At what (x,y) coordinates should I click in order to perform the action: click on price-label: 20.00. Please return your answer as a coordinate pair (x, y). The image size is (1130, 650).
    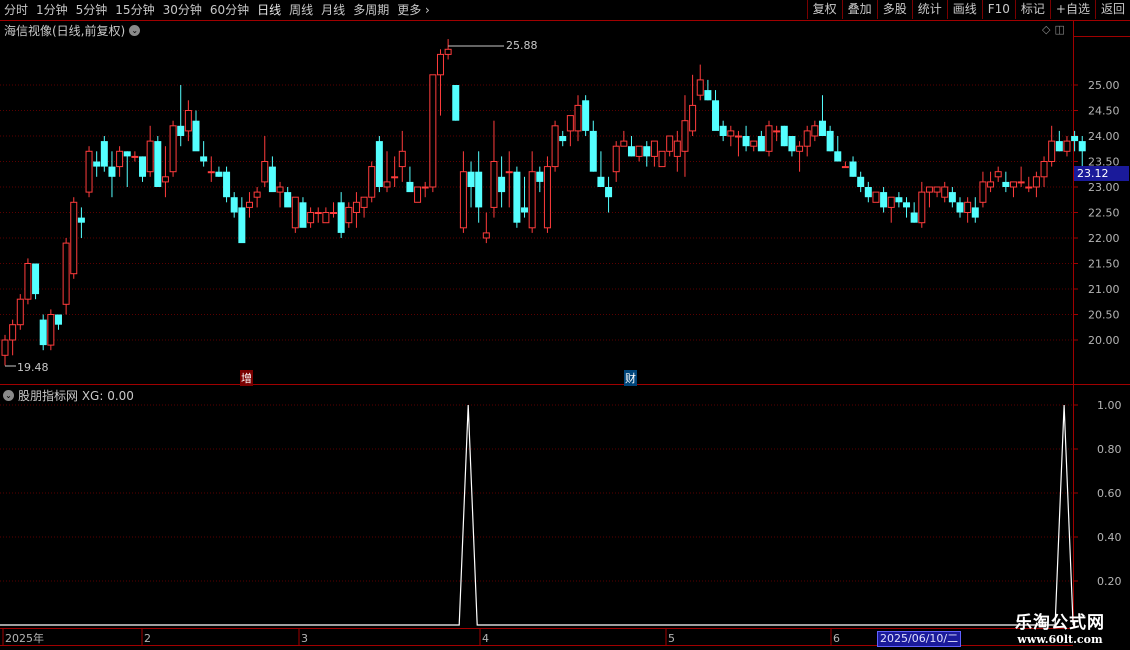
    Looking at the image, I should click on (1104, 340).